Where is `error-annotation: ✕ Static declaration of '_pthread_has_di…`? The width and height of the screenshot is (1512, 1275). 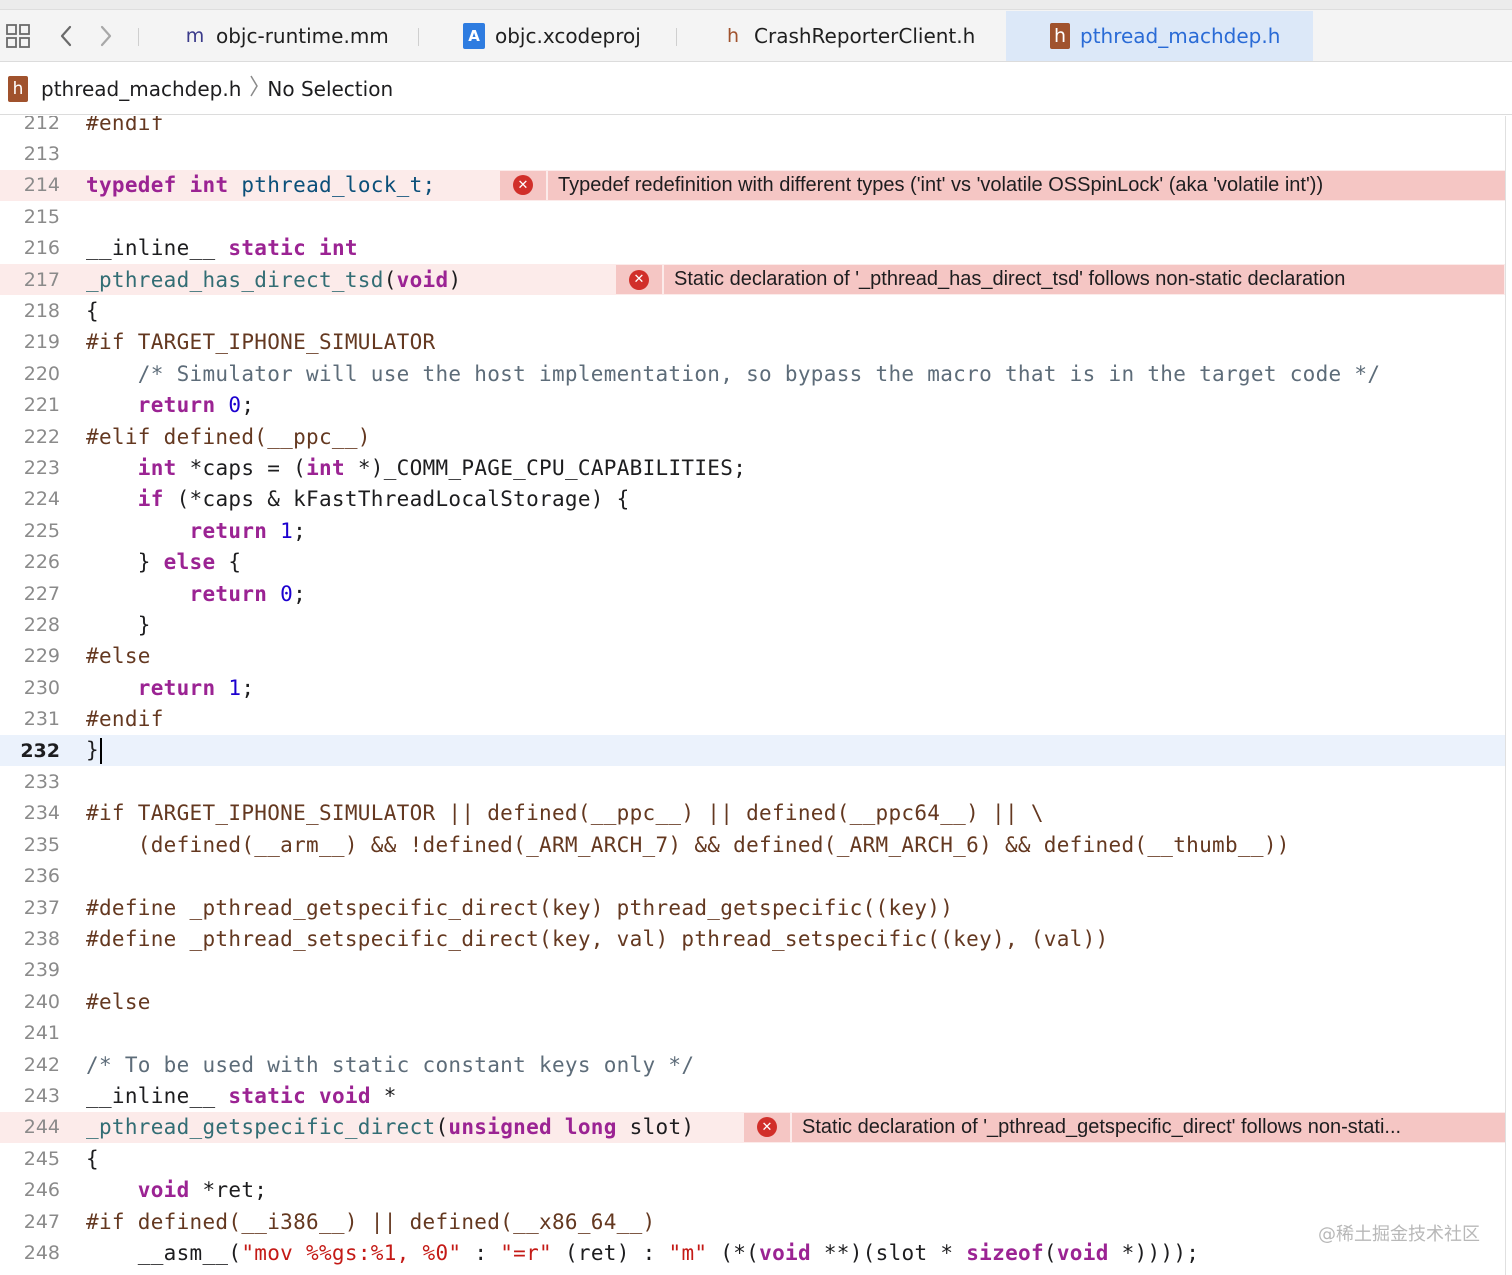
error-annotation: ✕ Static declaration of '_pthread_has_di… is located at coordinates (1060, 279).